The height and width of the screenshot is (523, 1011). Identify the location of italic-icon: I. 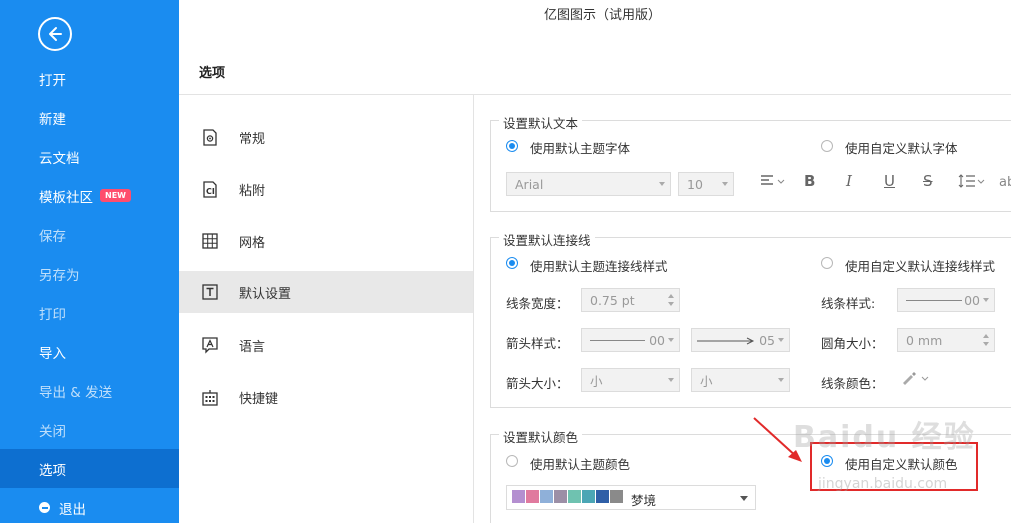
(849, 181).